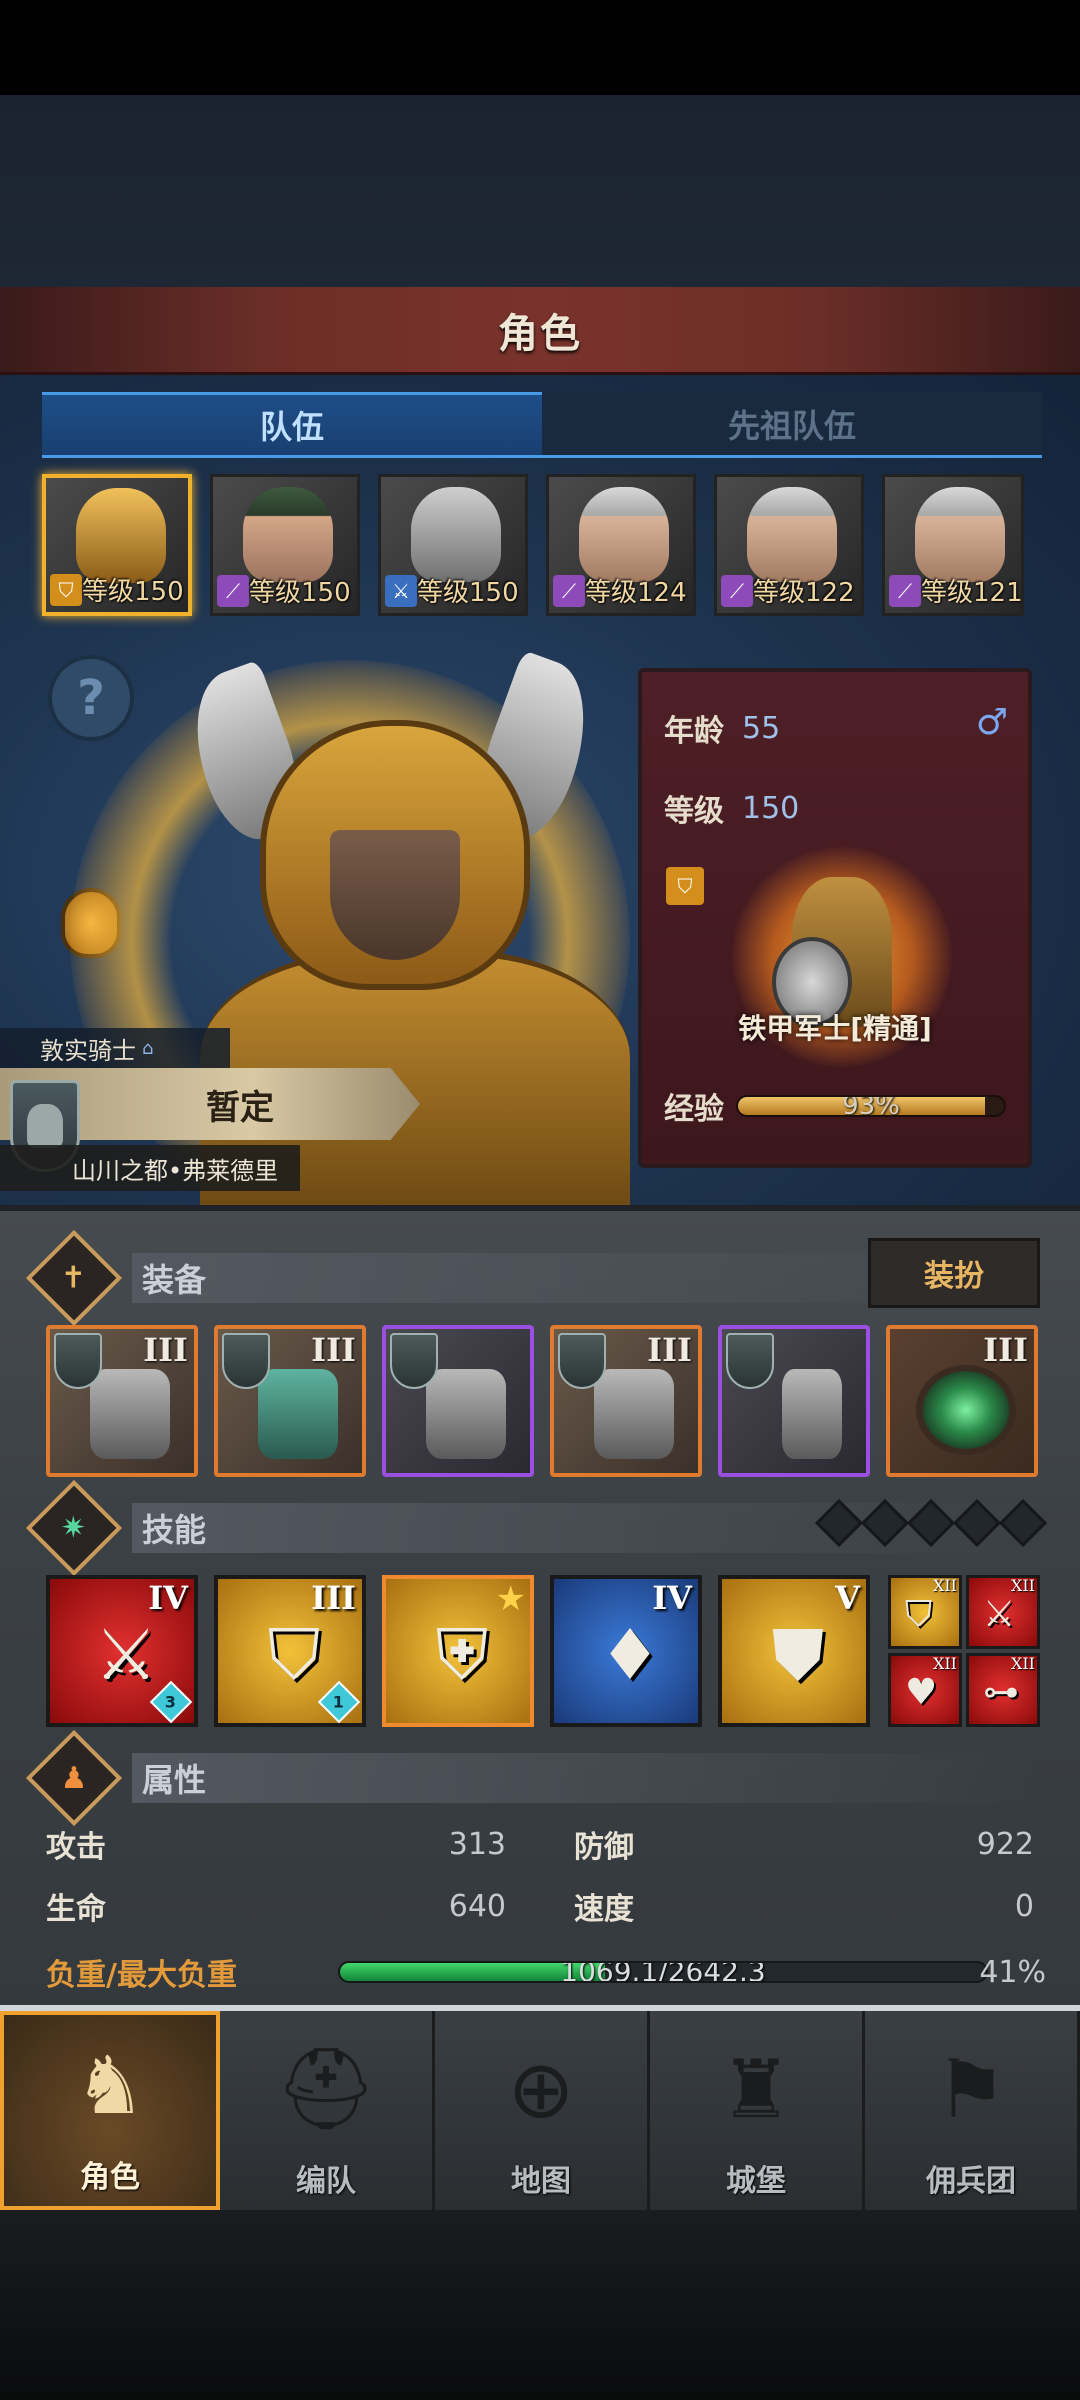 The height and width of the screenshot is (2400, 1080). What do you see at coordinates (921, 1692) in the screenshot?
I see `heart-icon: ♥` at bounding box center [921, 1692].